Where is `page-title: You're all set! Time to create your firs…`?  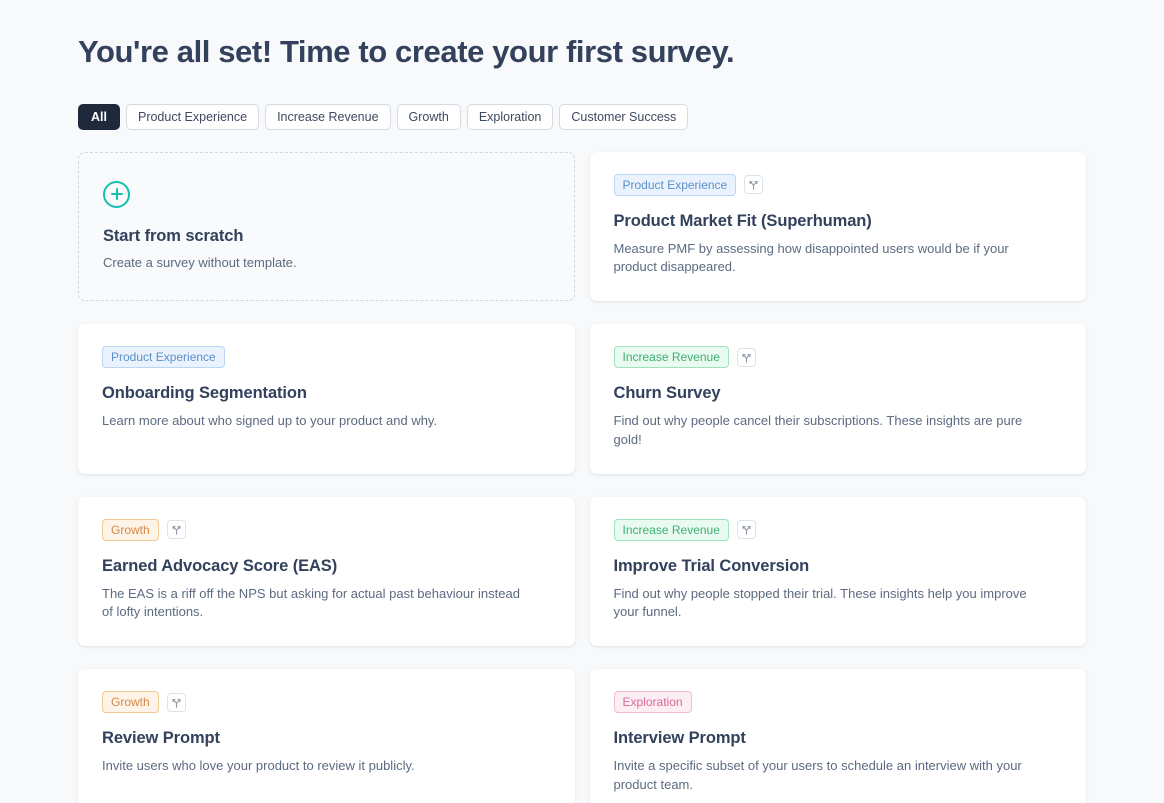 page-title: You're all set! Time to create your firs… is located at coordinates (406, 51).